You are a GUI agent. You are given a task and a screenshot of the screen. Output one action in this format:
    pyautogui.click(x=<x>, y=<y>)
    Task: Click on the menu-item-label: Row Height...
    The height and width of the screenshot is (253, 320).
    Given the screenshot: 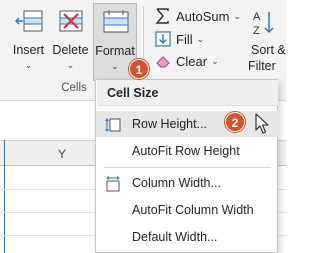 What is the action you would take?
    pyautogui.click(x=170, y=124)
    